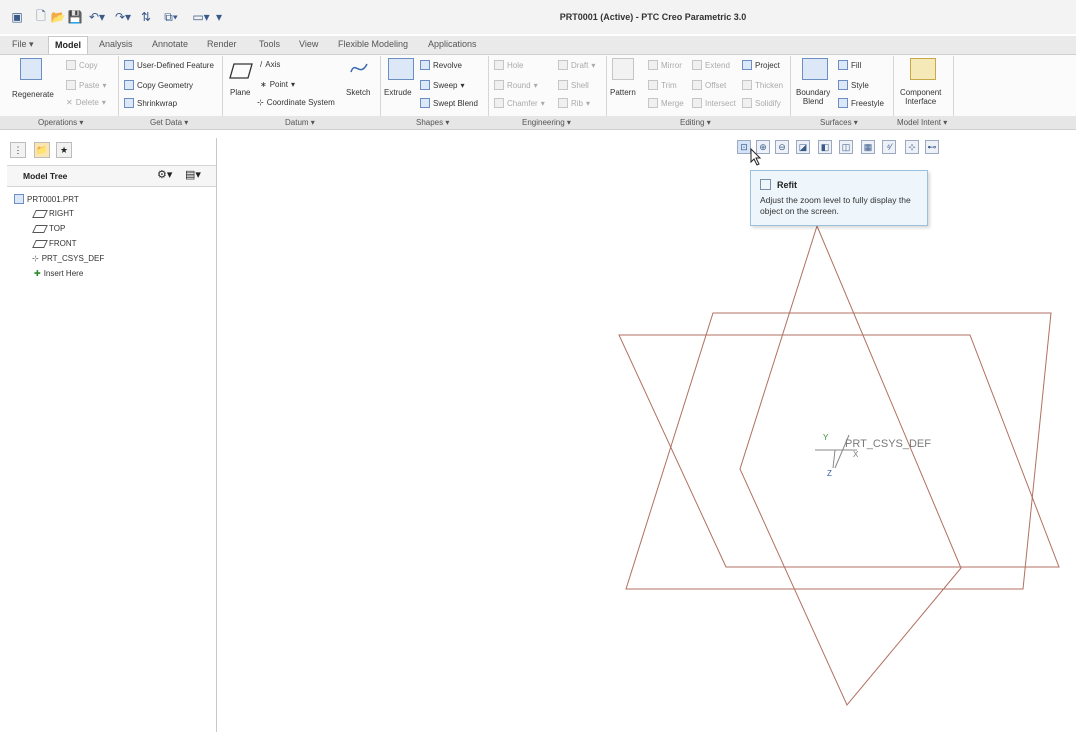 This screenshot has width=1076, height=732. Describe the element at coordinates (653, 85) in the screenshot. I see `trim-icon` at that location.